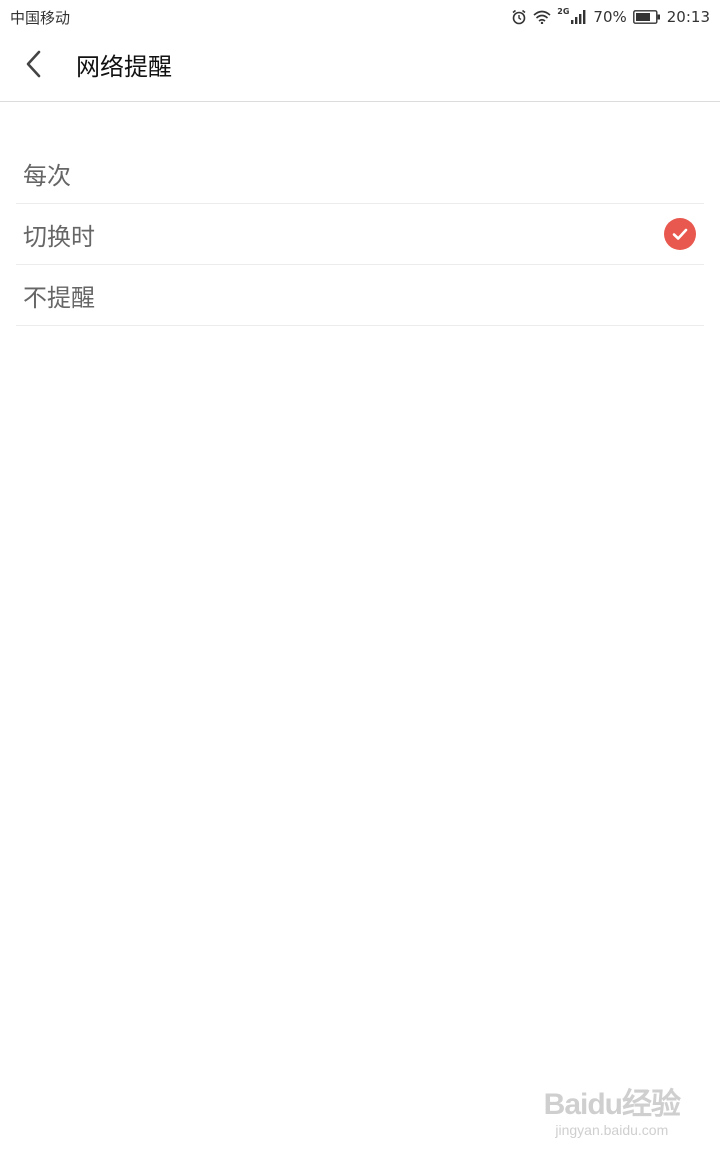 Image resolution: width=720 pixels, height=1152 pixels. Describe the element at coordinates (542, 17) in the screenshot. I see `wifi-icon` at that location.